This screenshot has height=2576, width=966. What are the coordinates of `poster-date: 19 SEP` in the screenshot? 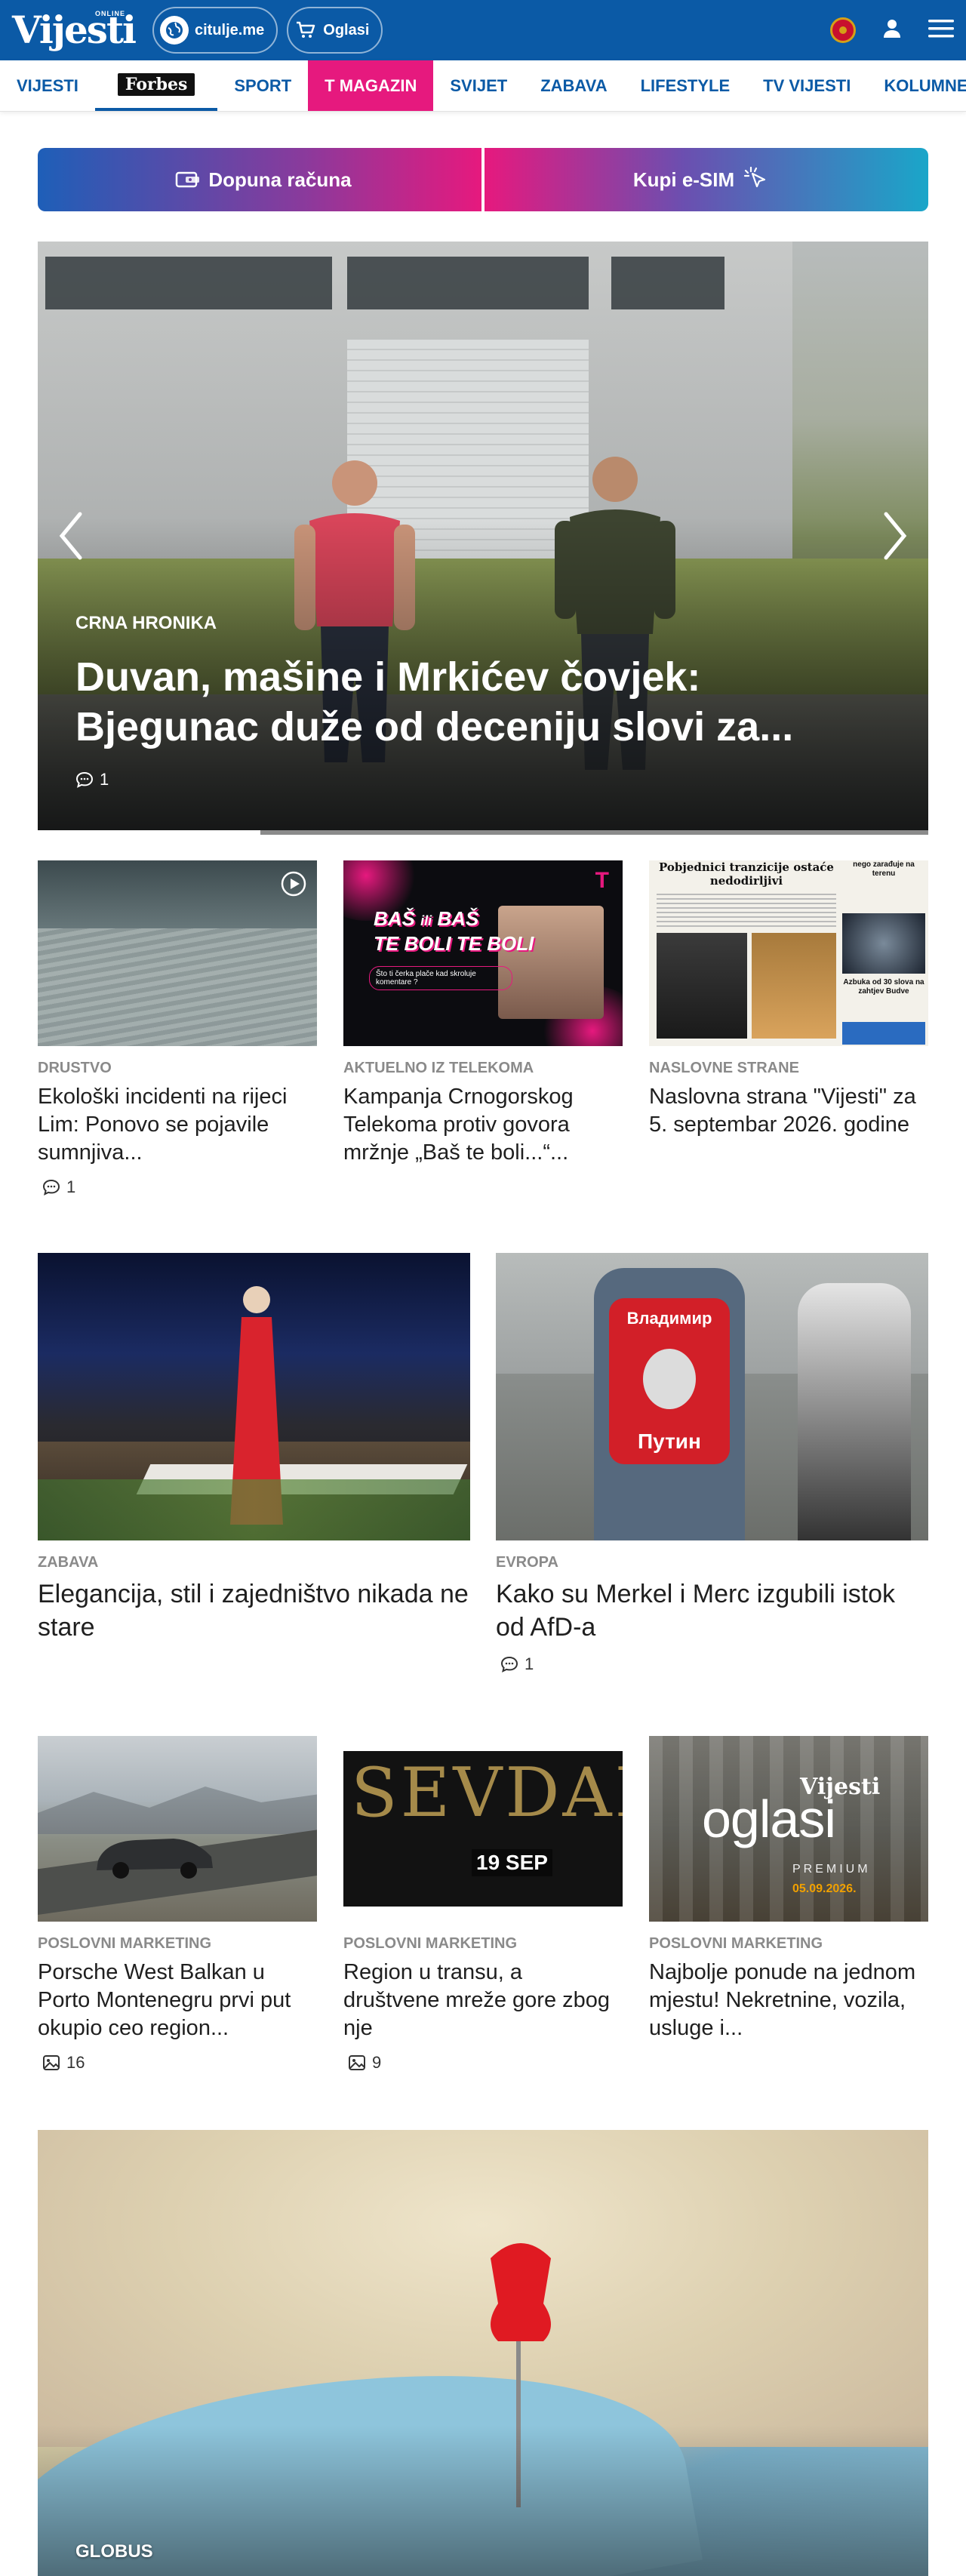 It's located at (512, 1862).